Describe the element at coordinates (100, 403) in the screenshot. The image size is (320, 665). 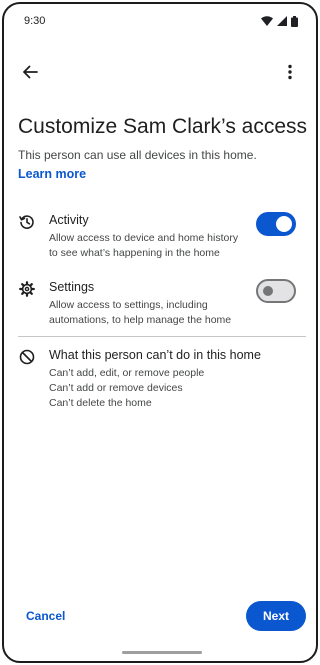
I see `list-item: Can’t delete the home` at that location.